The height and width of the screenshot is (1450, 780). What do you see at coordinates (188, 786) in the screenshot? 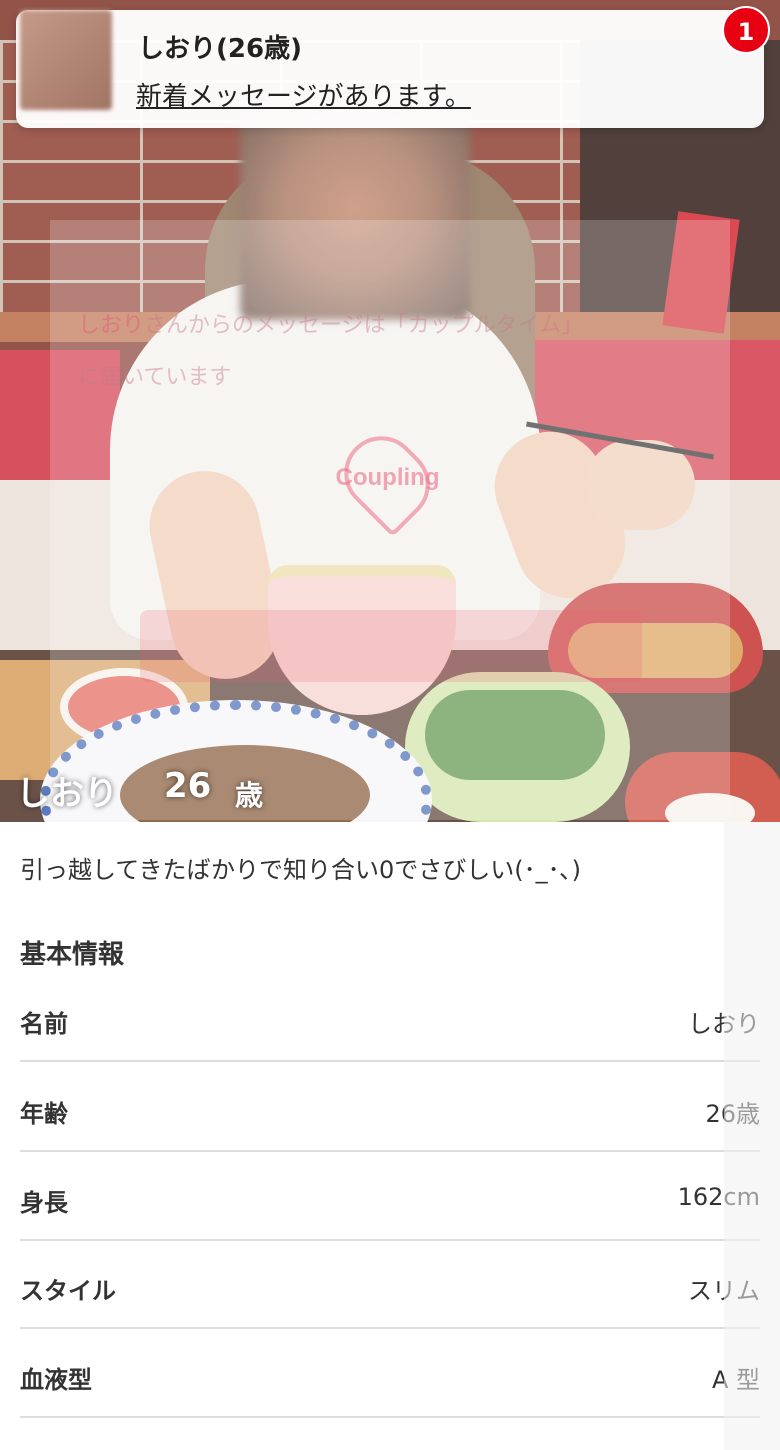
I see `profile-age: 26` at bounding box center [188, 786].